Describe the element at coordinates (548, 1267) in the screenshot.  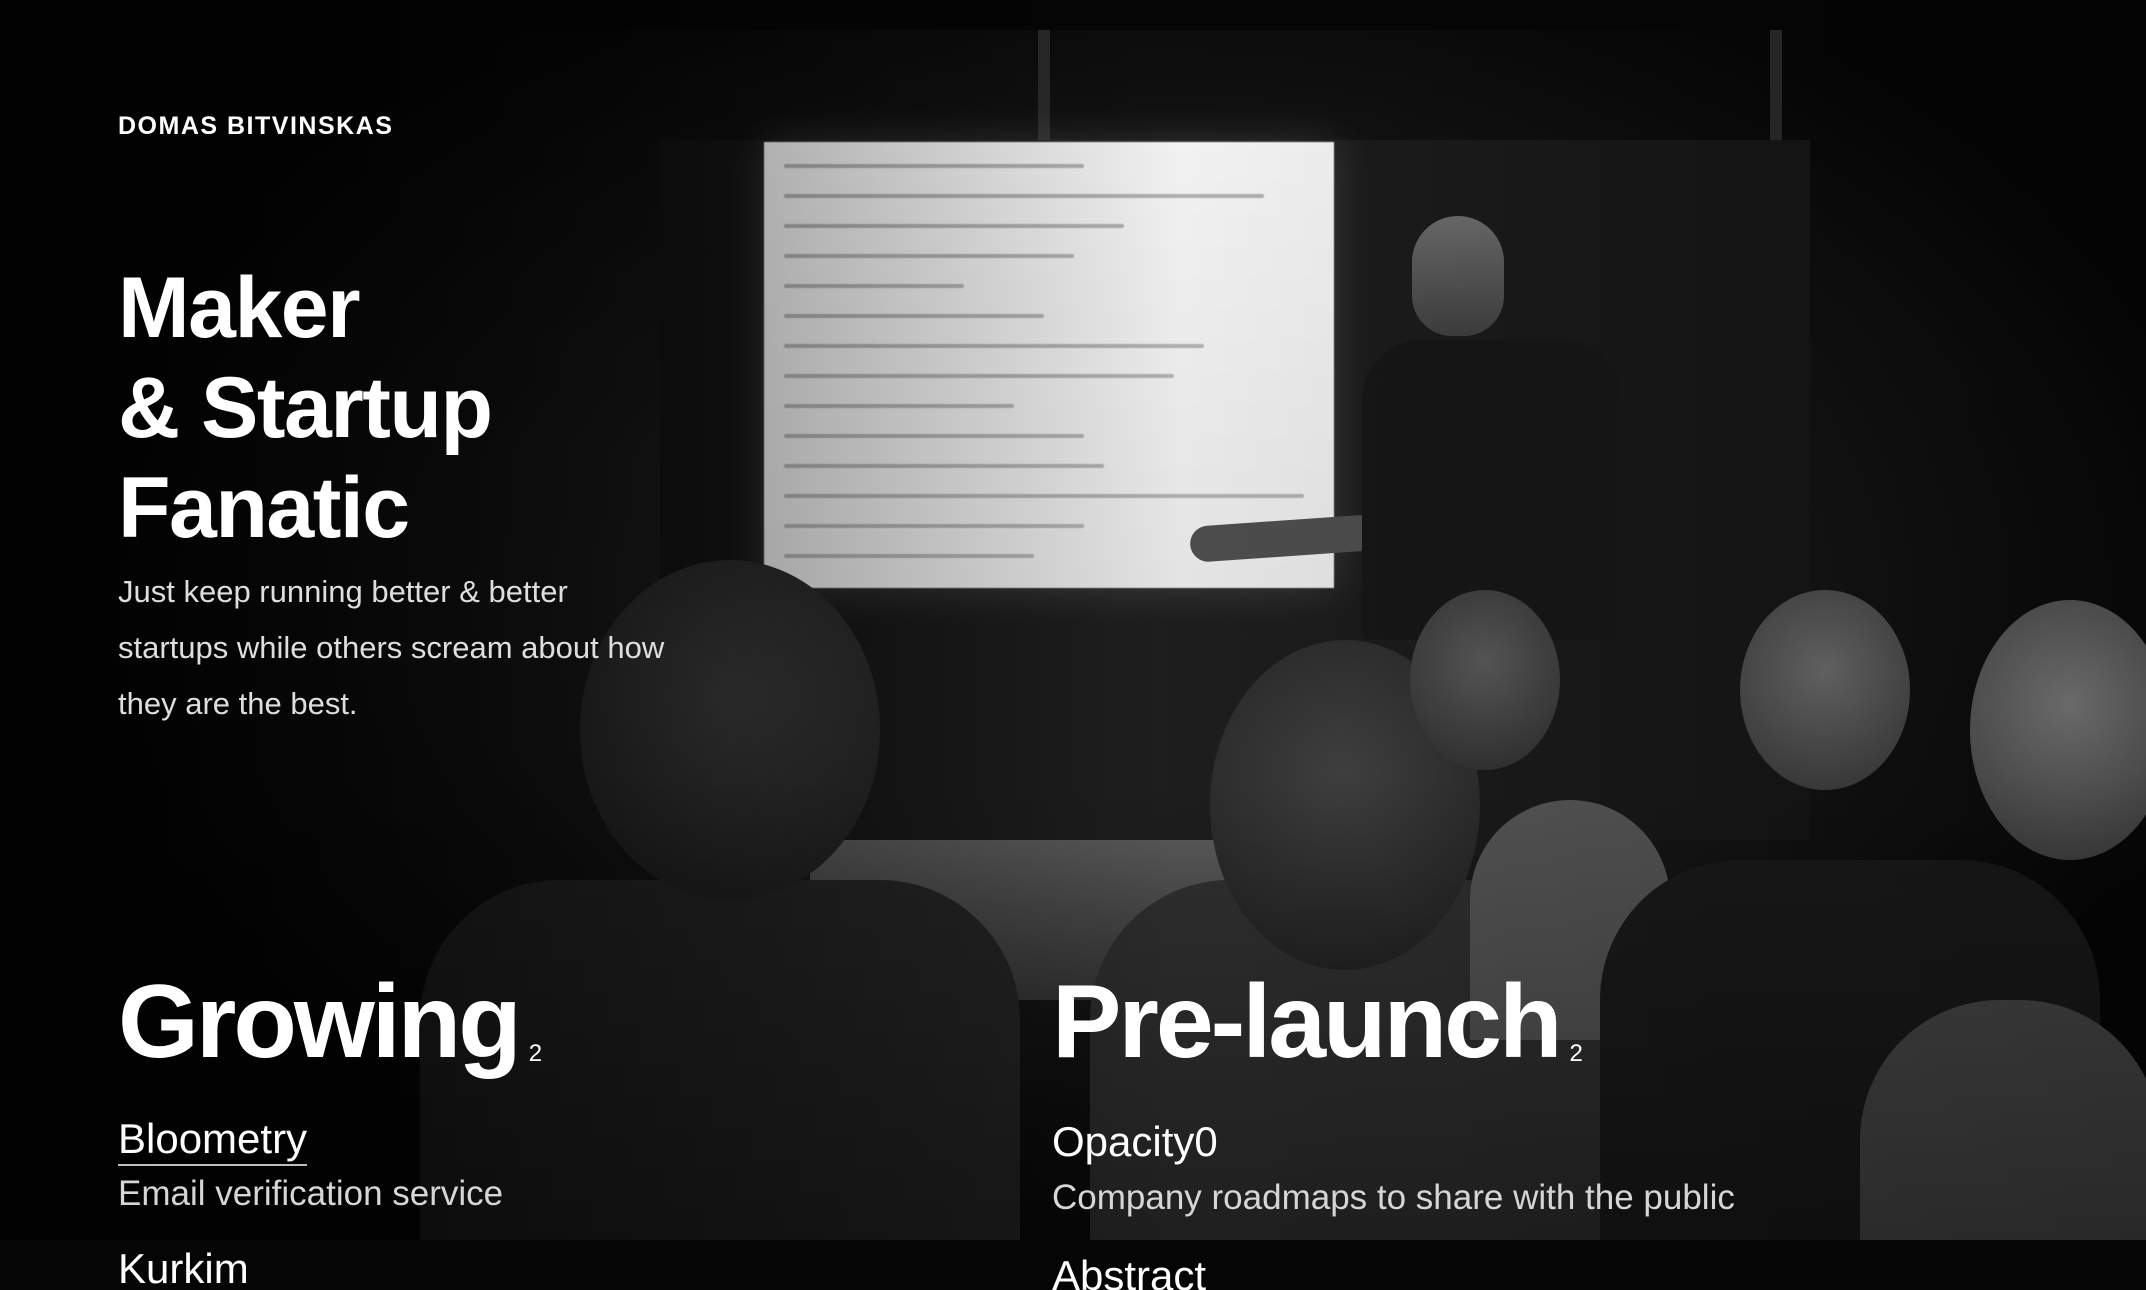
I see `project-item: Kurkim` at that location.